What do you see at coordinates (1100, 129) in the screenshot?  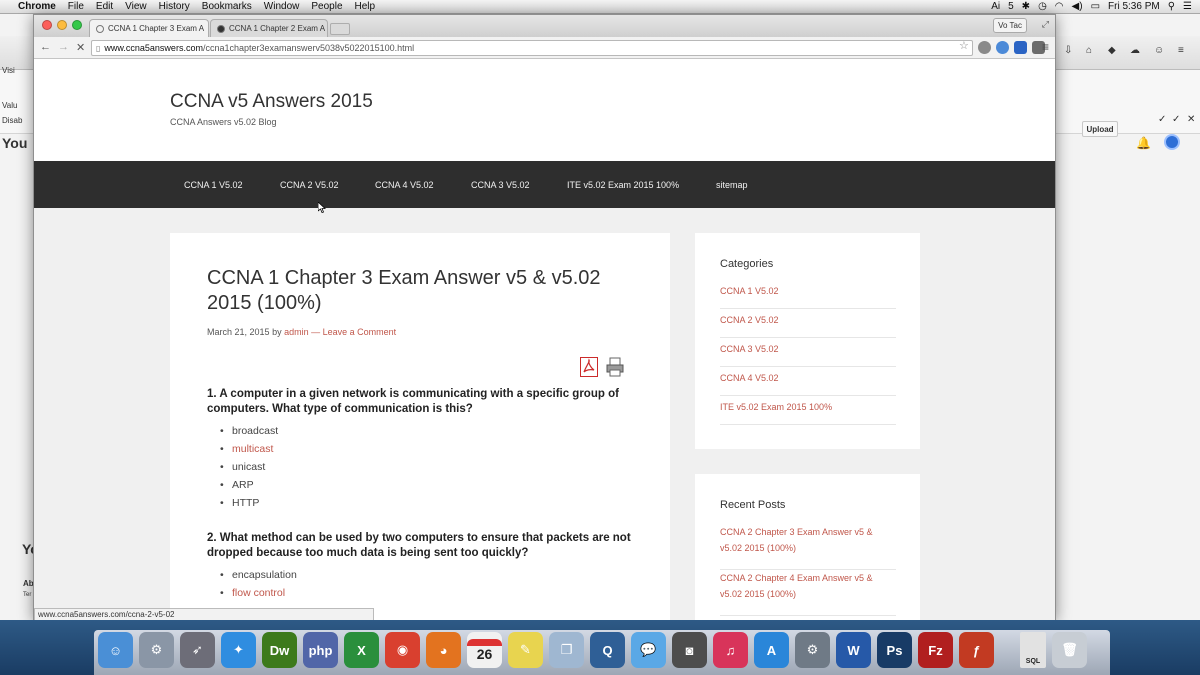 I see `upload-button: Upload` at bounding box center [1100, 129].